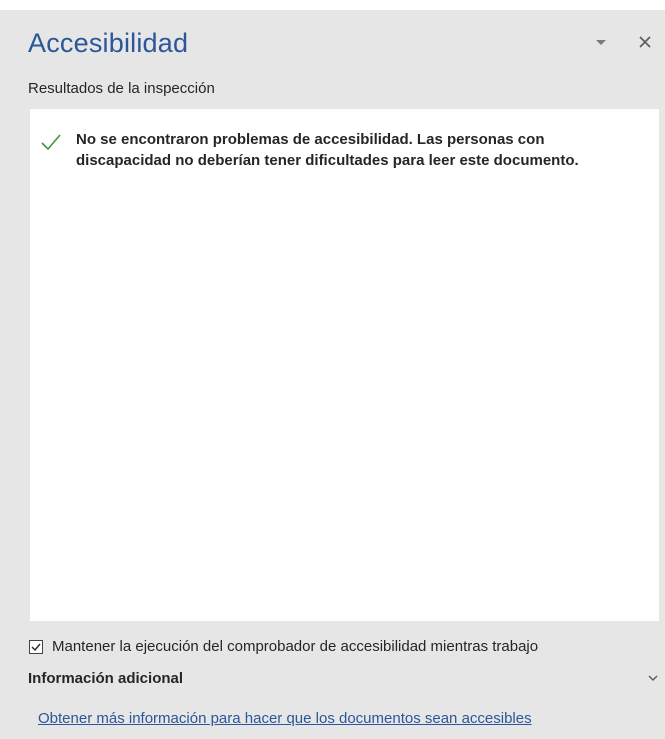 The image size is (665, 739). I want to click on top-edge, so click(332, 5).